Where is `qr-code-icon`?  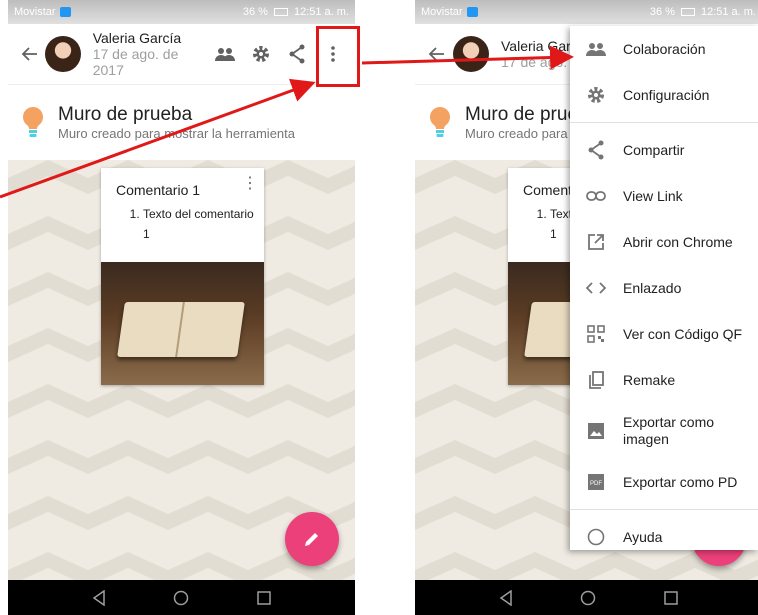 qr-code-icon is located at coordinates (596, 334).